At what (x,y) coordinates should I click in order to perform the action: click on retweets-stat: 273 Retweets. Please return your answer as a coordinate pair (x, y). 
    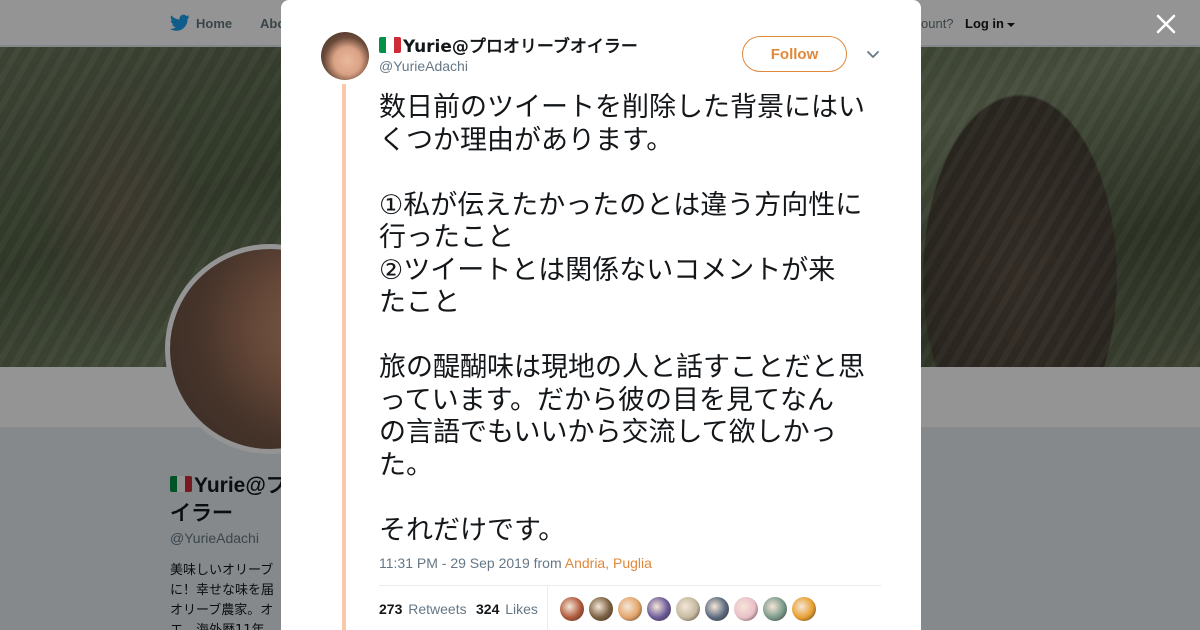
    Looking at the image, I should click on (423, 609).